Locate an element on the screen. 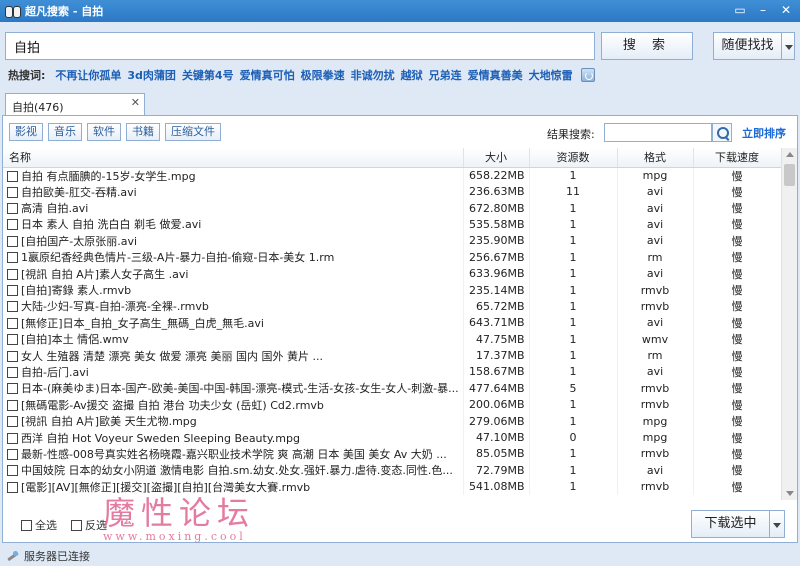  table-header-row: 名称 大小 资源数 格式 下载速度 is located at coordinates (392, 158).